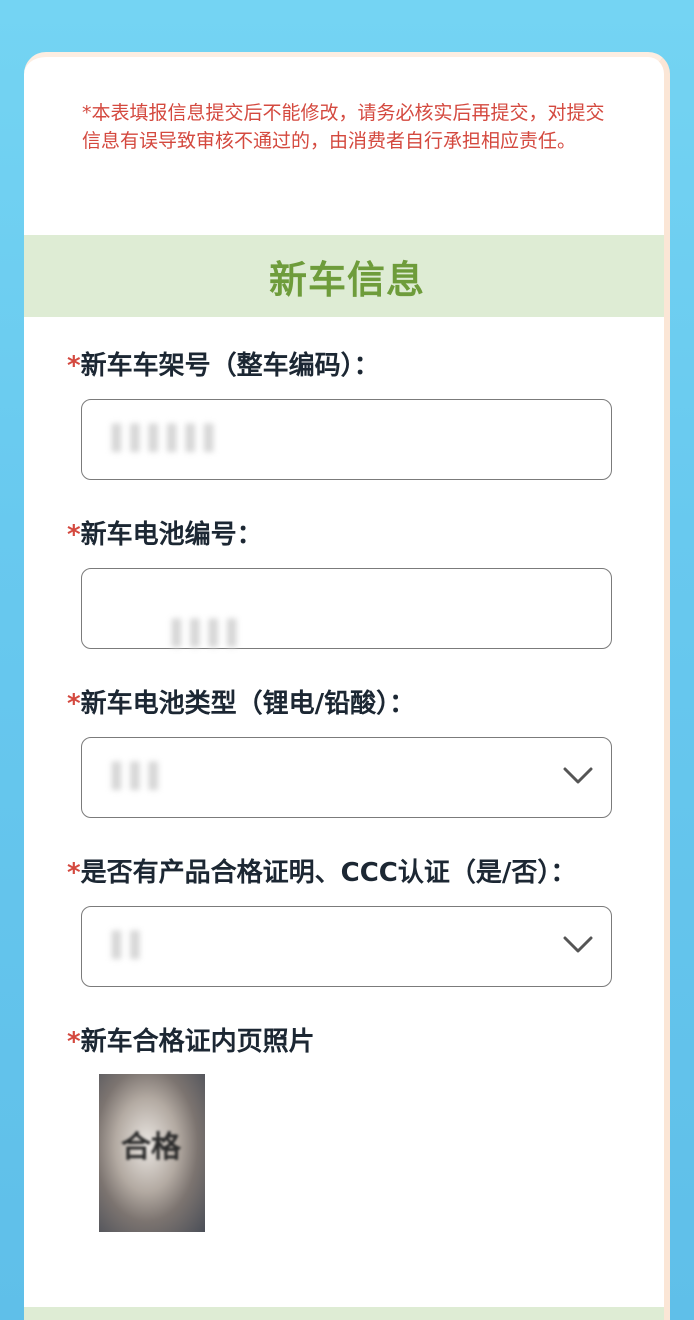 The height and width of the screenshot is (1320, 694). I want to click on next-section-header, so click(344, 1313).